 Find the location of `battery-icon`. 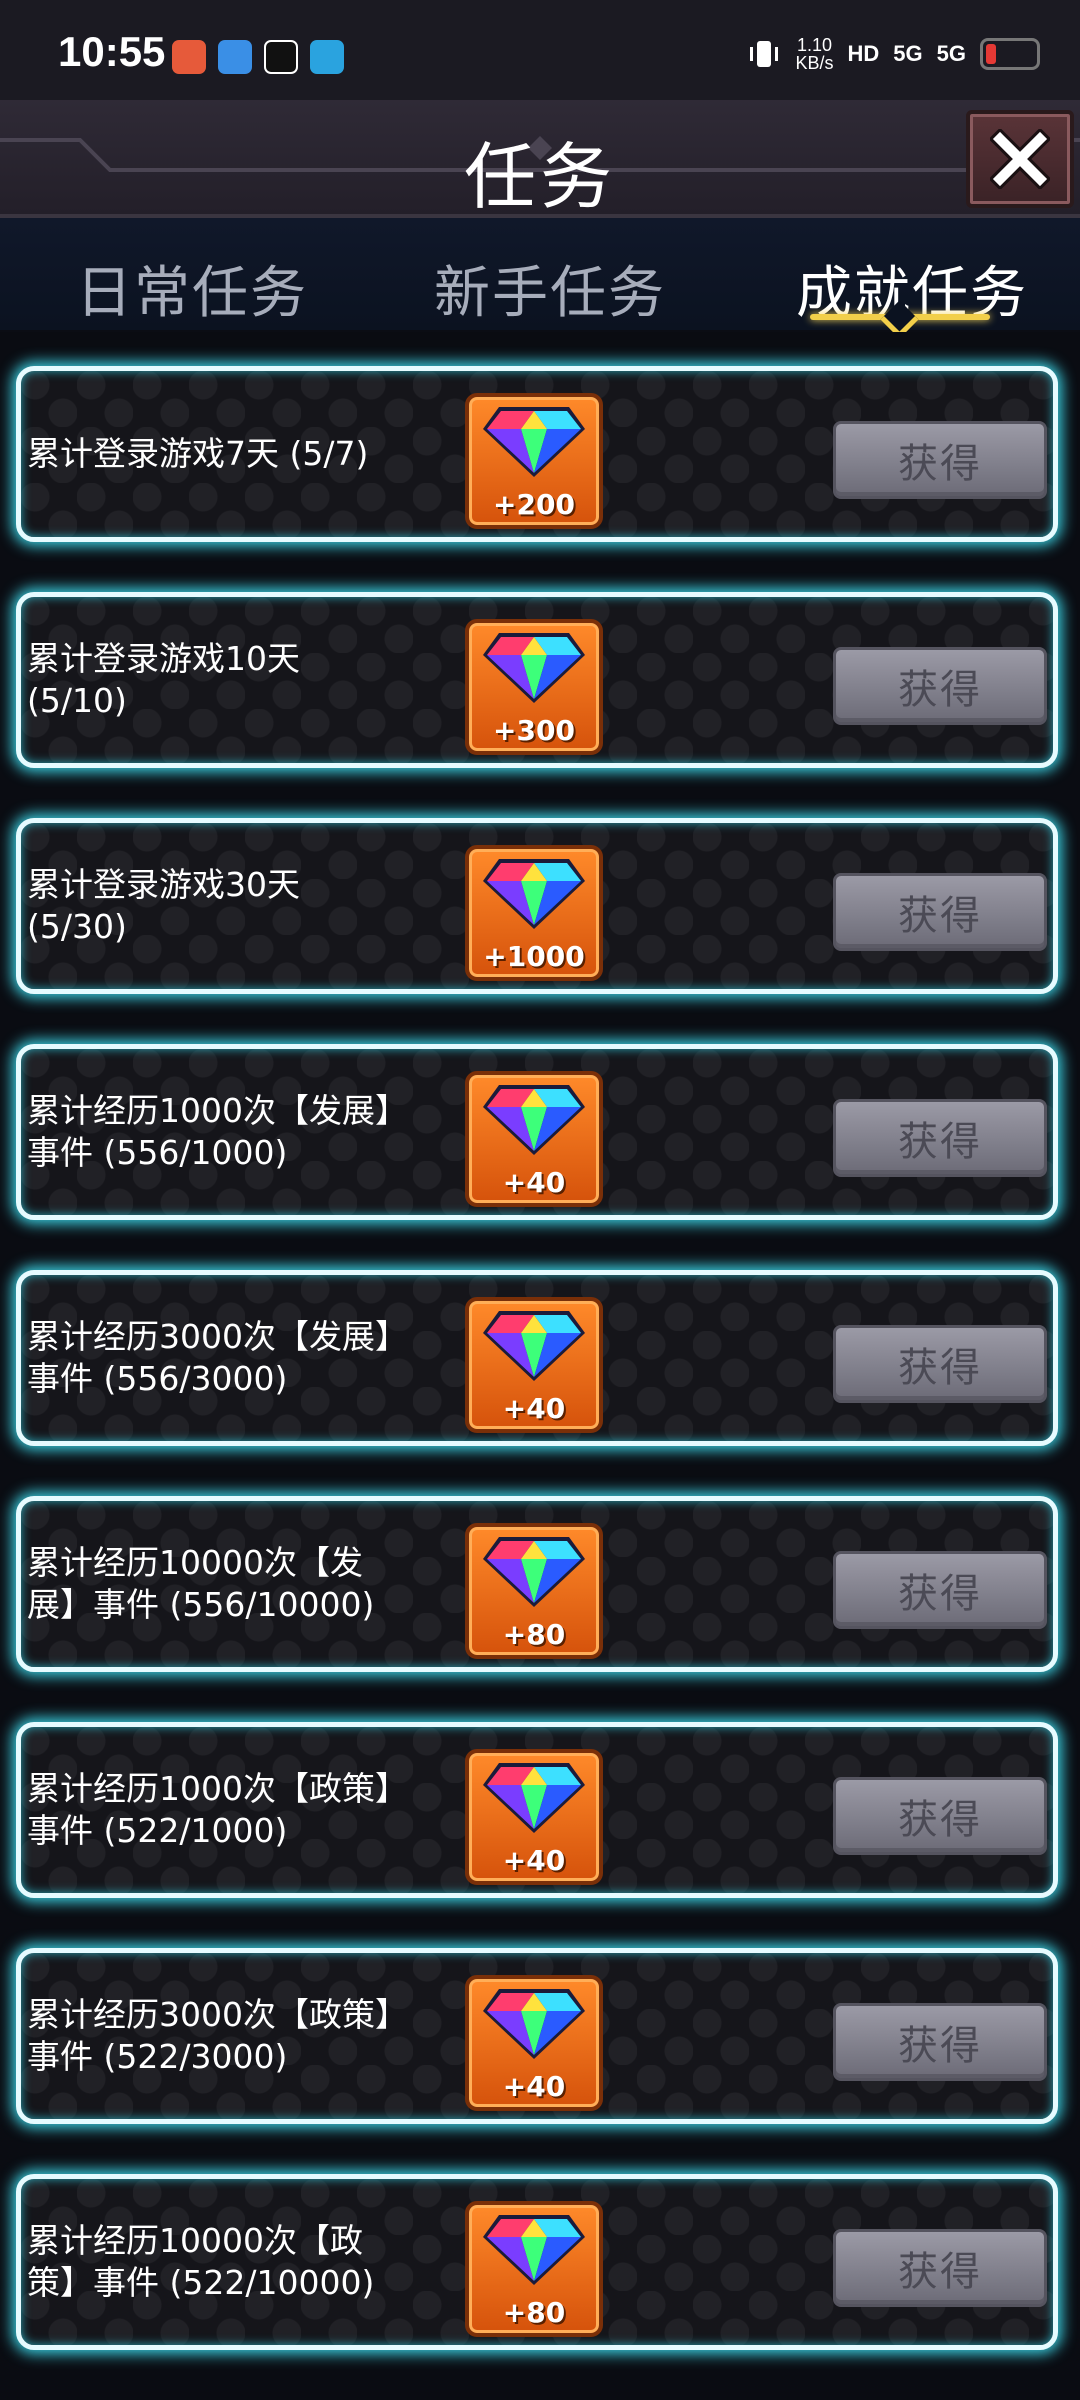

battery-icon is located at coordinates (1010, 54).